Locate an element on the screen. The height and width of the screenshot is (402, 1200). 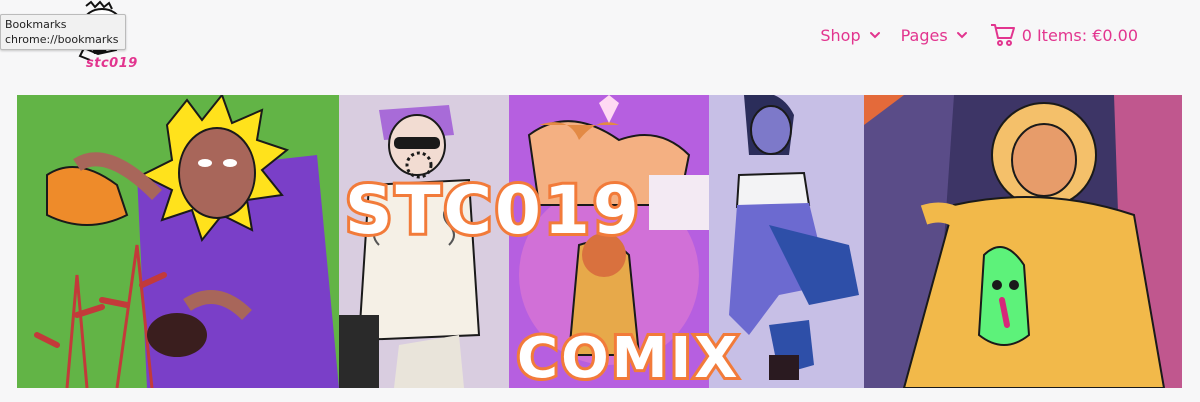
nav-pages: Pages is located at coordinates (934, 35).